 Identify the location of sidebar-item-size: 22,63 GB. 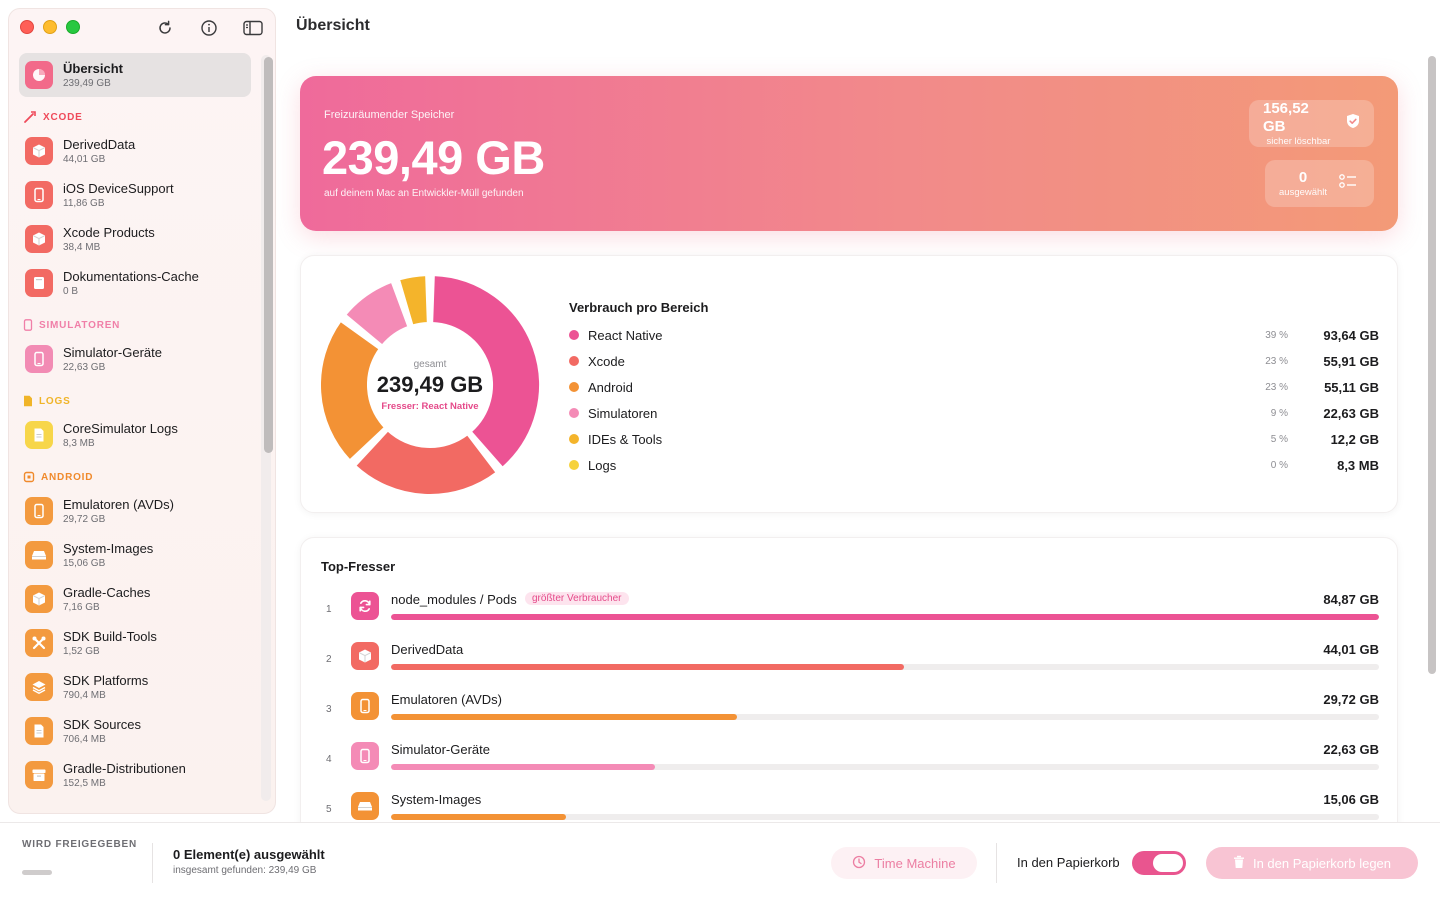
(84, 367).